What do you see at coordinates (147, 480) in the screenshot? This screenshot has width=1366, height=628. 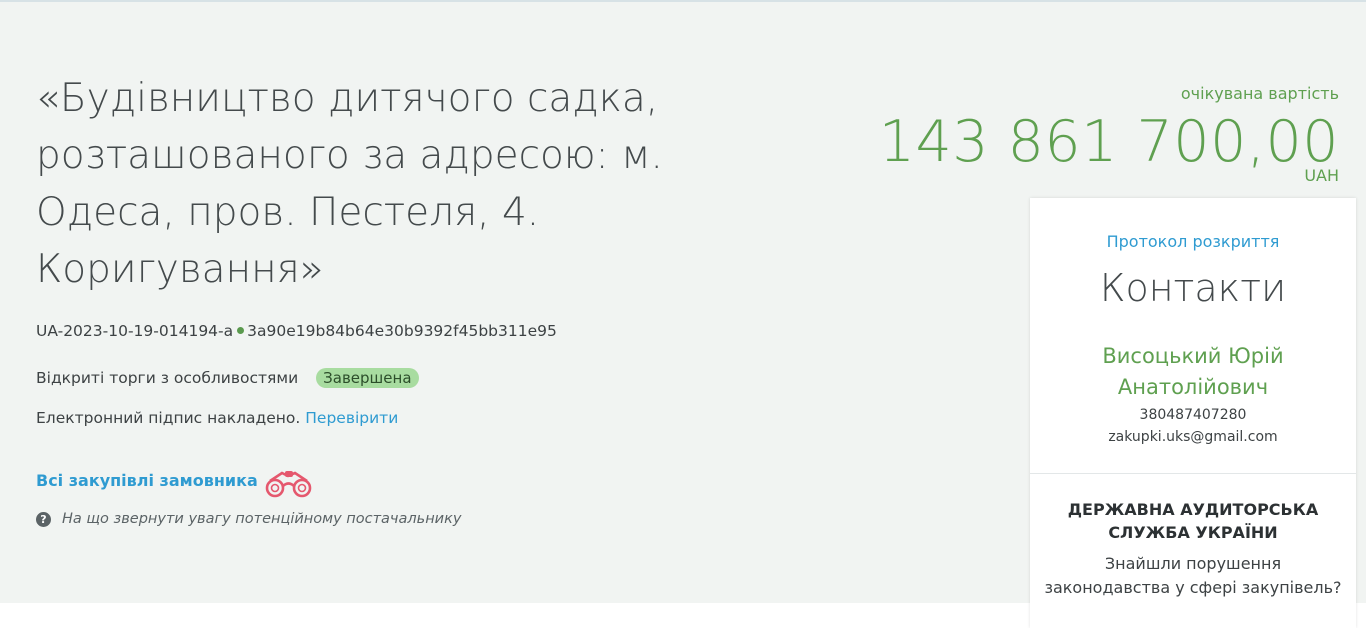 I see `all-purchases-link: Всі закупівлі замовника` at bounding box center [147, 480].